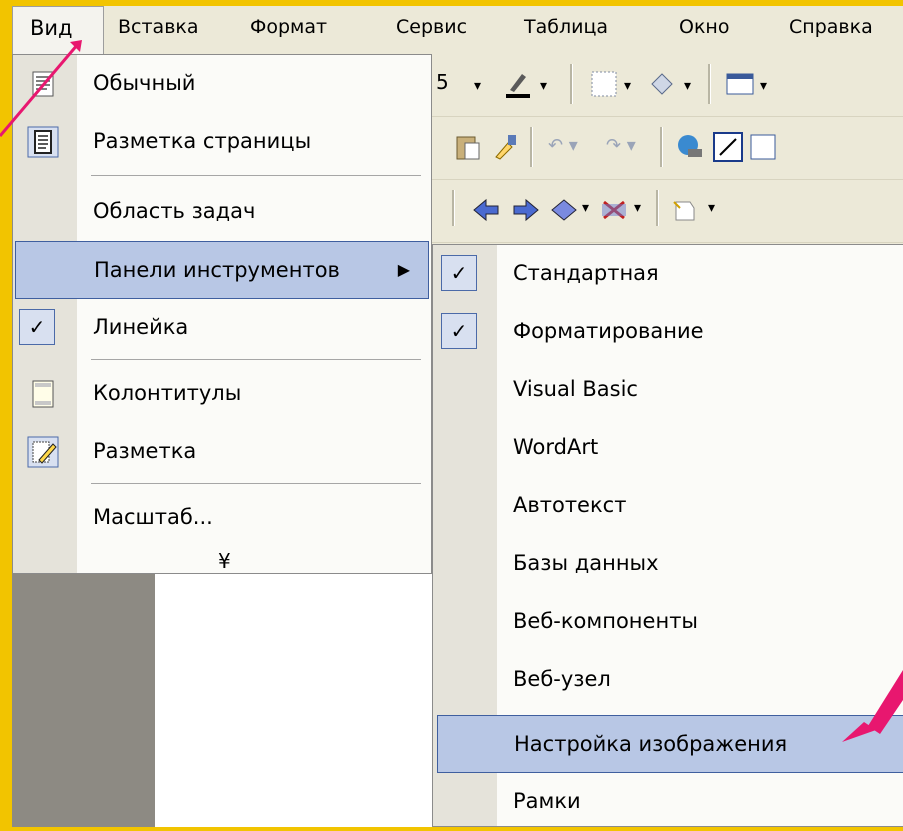 The height and width of the screenshot is (831, 903). I want to click on document-left-margin, so click(83, 698).